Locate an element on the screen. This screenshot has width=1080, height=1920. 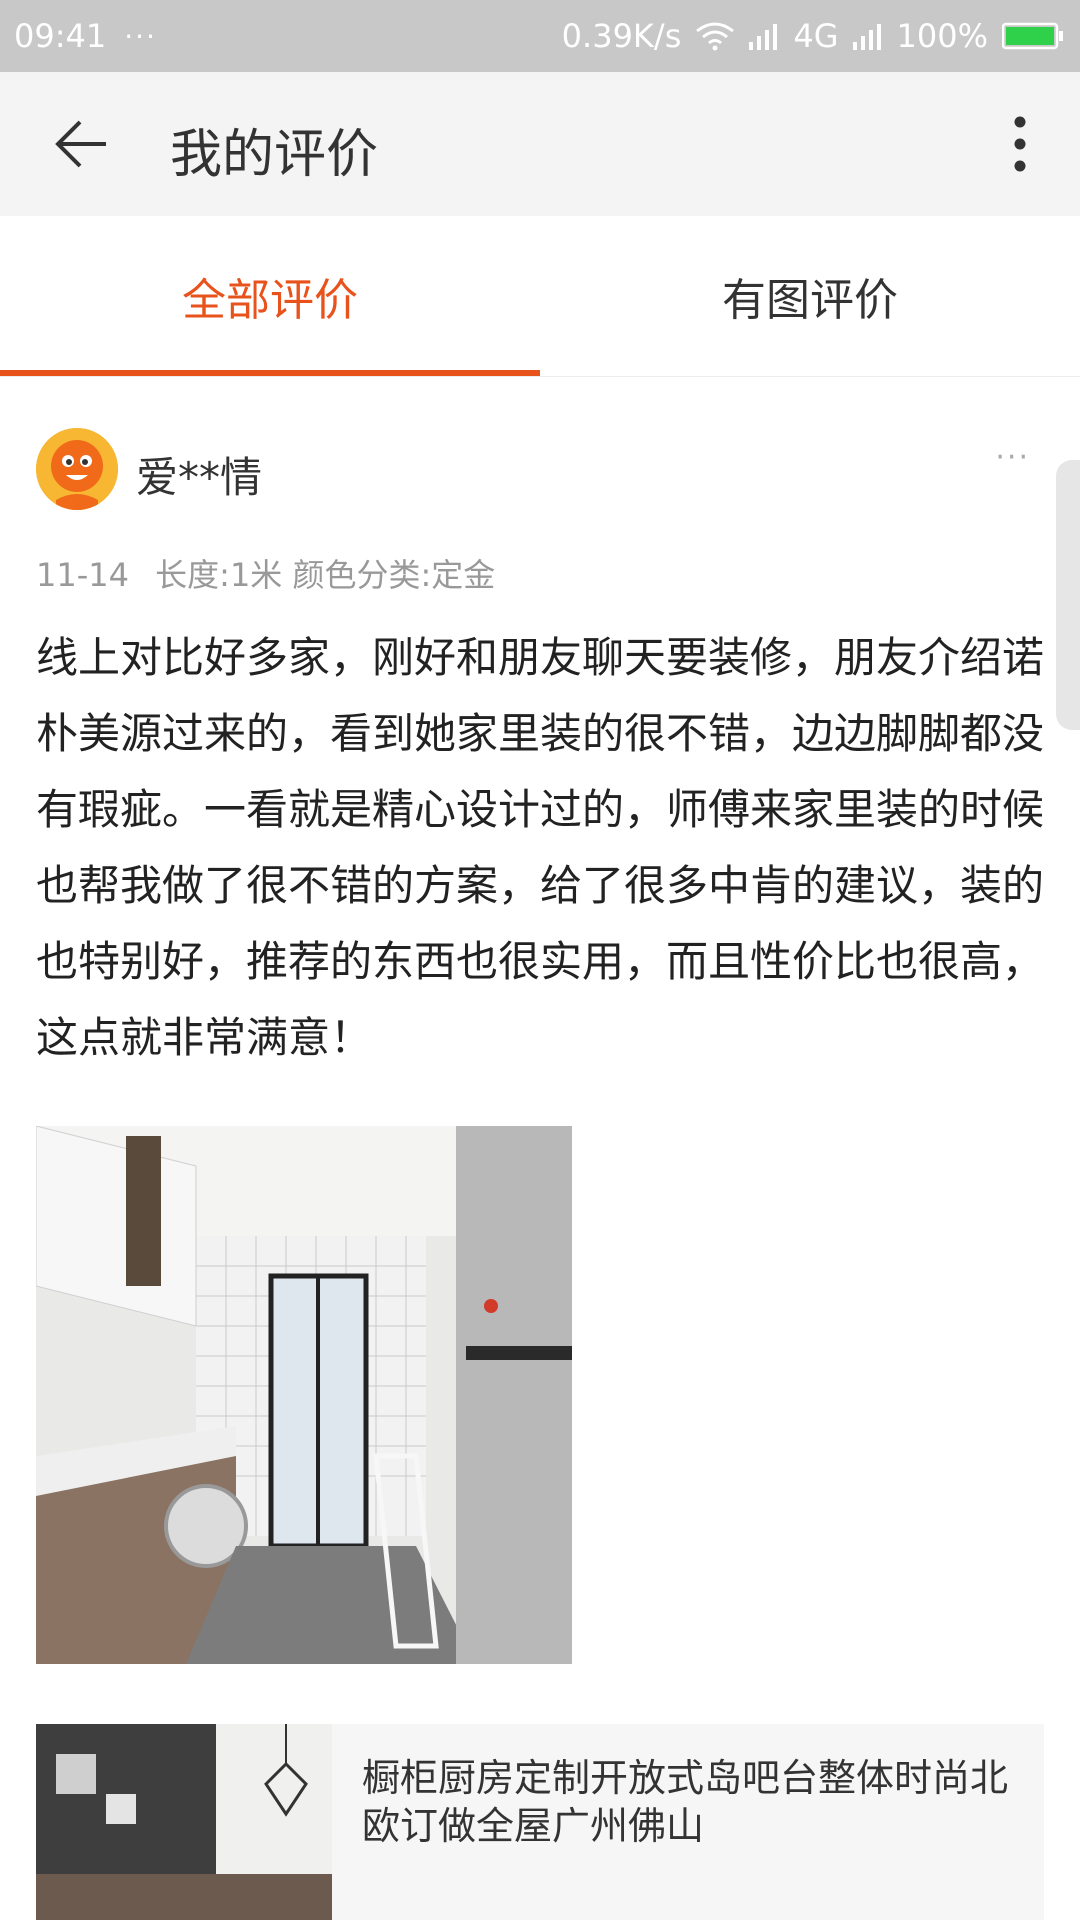
tab-photo-reviews: 有图评价 is located at coordinates (810, 296).